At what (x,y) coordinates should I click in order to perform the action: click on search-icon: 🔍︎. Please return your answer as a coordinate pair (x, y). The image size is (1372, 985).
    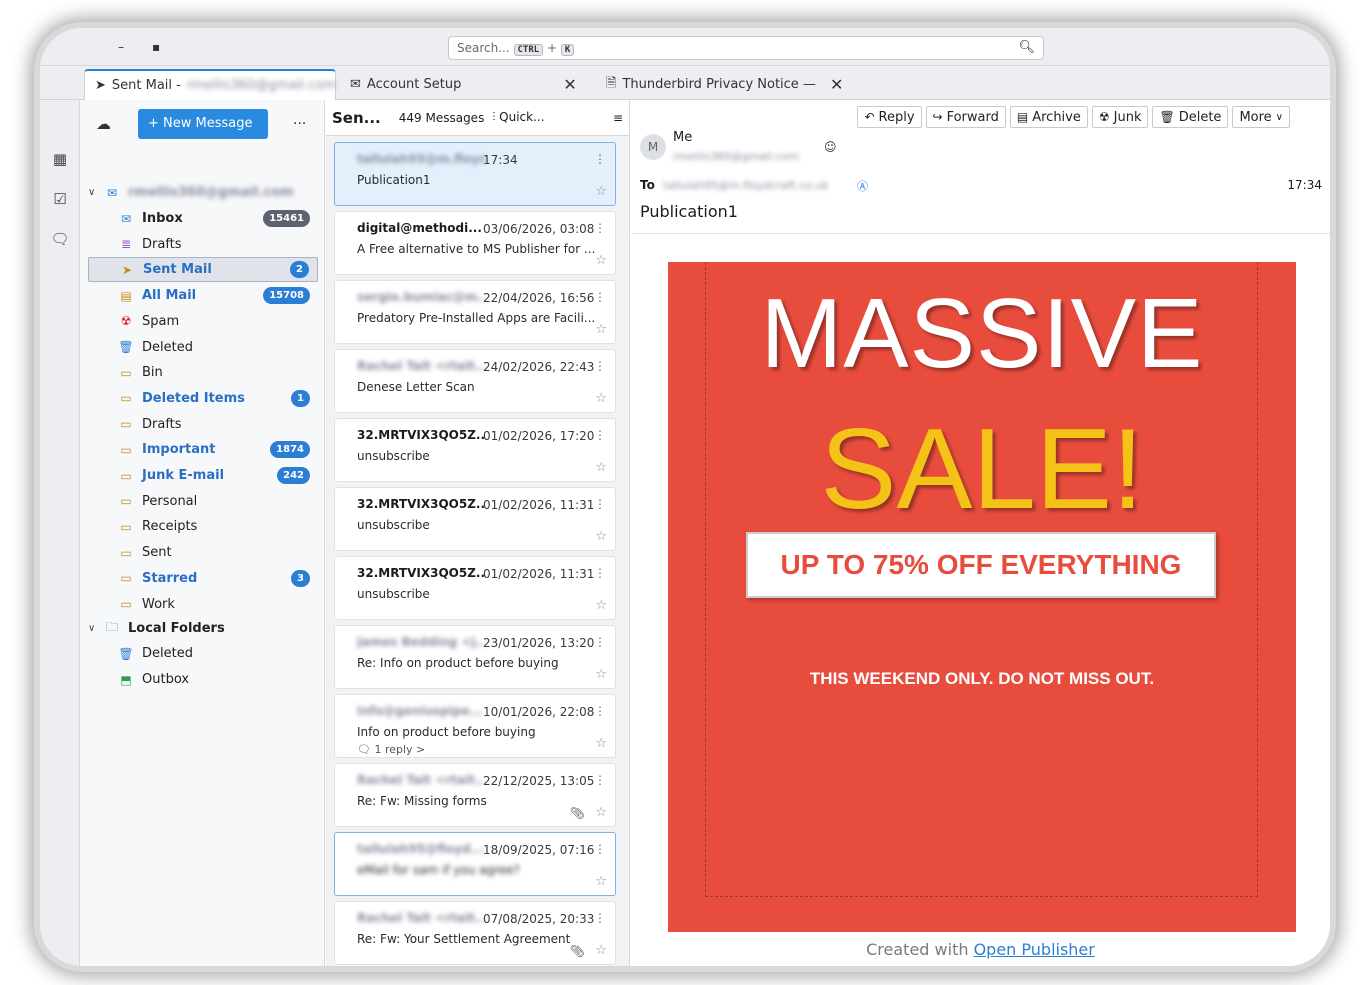
    Looking at the image, I should click on (1026, 47).